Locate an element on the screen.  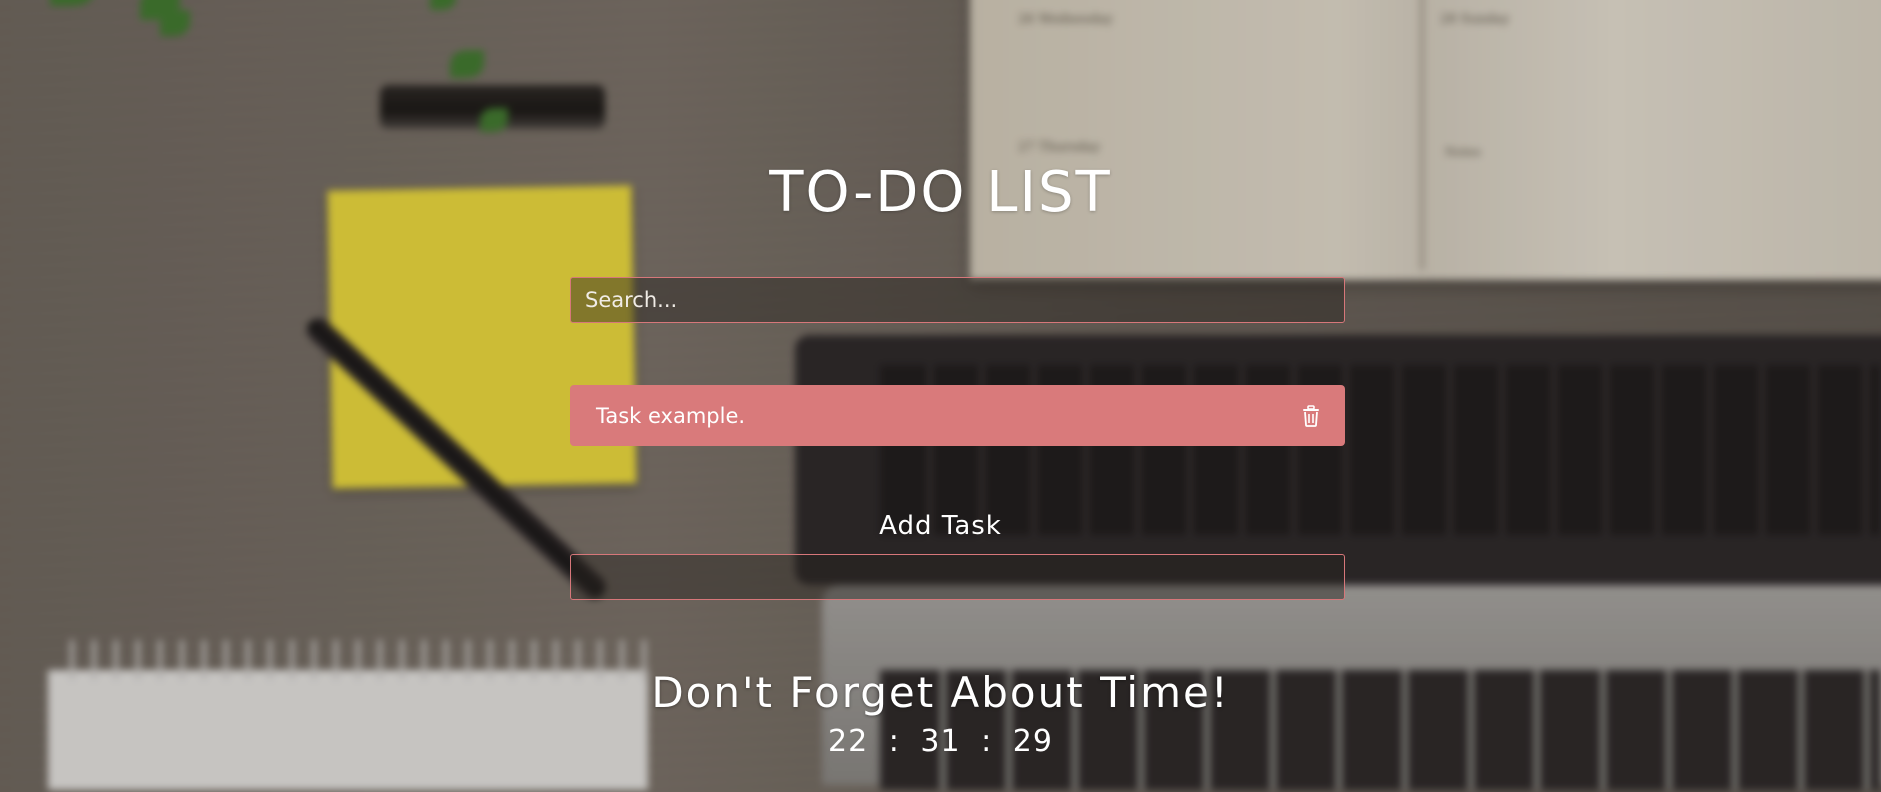
list-item: Task example. is located at coordinates (957, 415).